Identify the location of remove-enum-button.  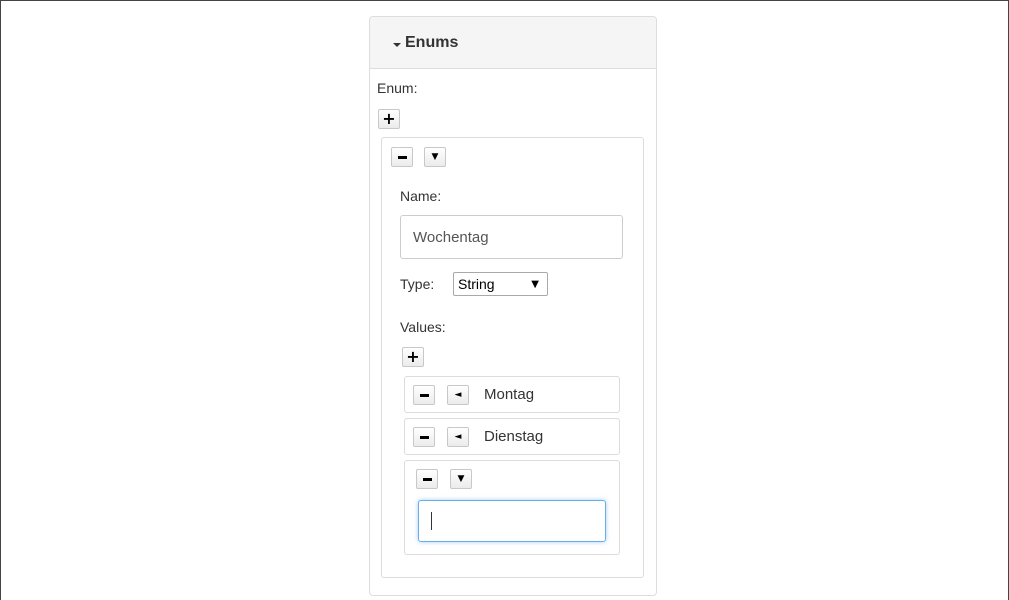
(402, 157).